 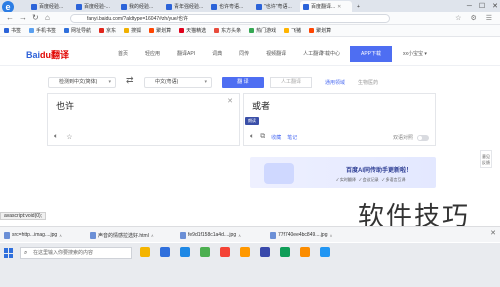 I want to click on chevron-up-icon: ∧, so click(x=331, y=235).